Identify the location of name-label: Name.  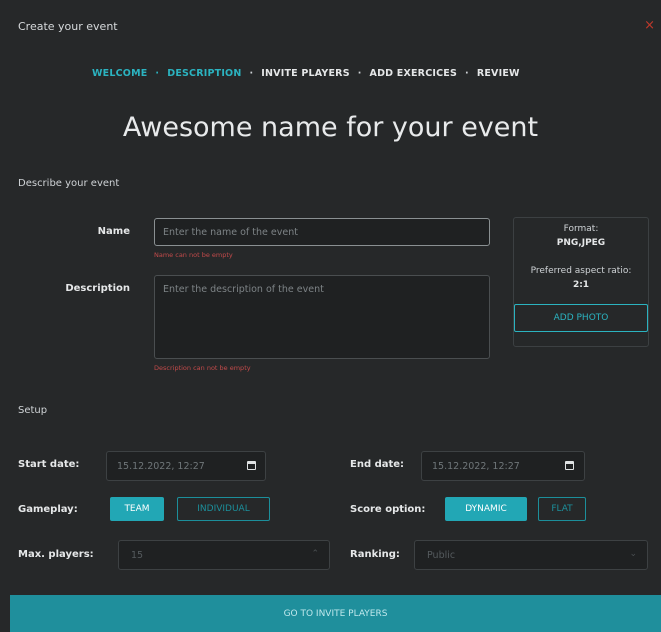
(113, 231).